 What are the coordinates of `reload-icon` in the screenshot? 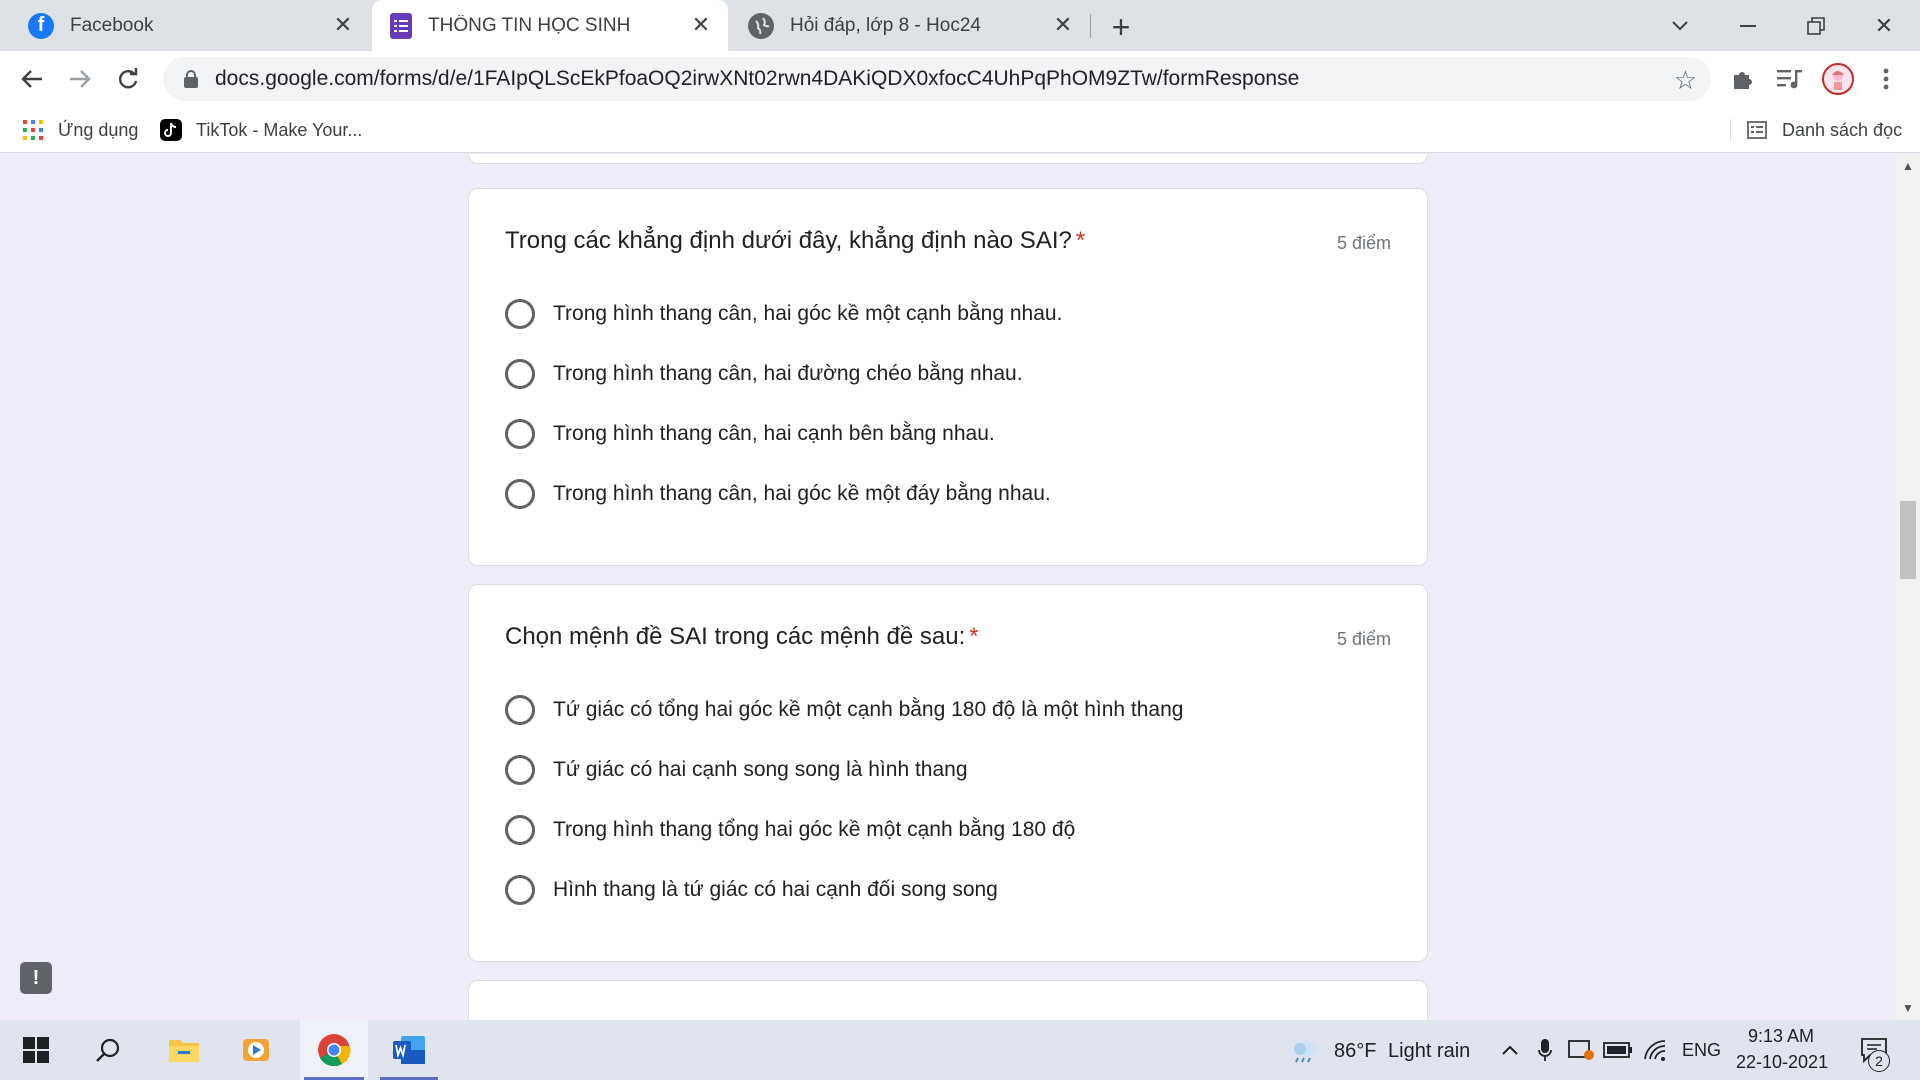 It's located at (128, 79).